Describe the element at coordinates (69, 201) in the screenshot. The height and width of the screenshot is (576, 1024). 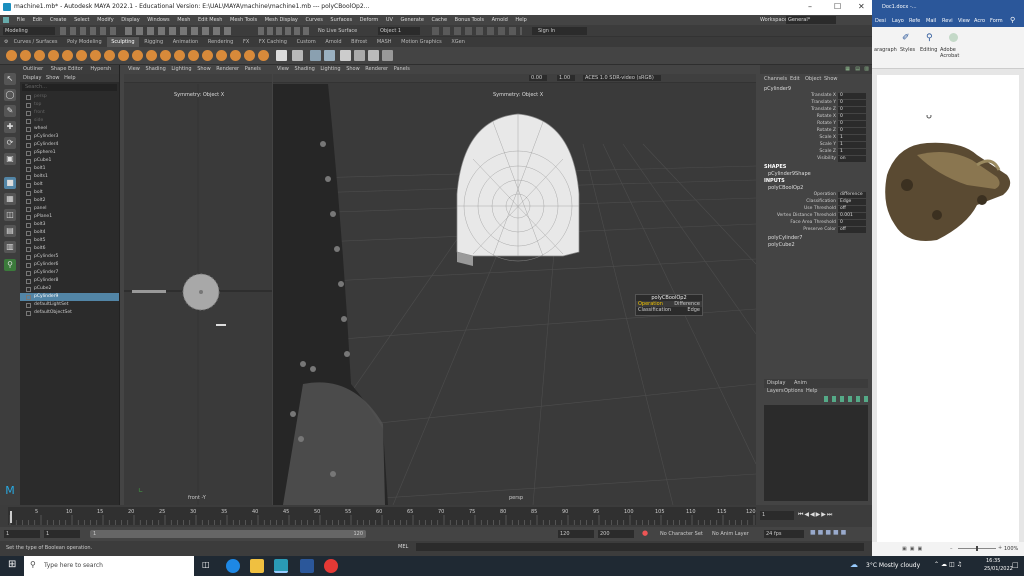
I see `outliner-item: bolt2` at that location.